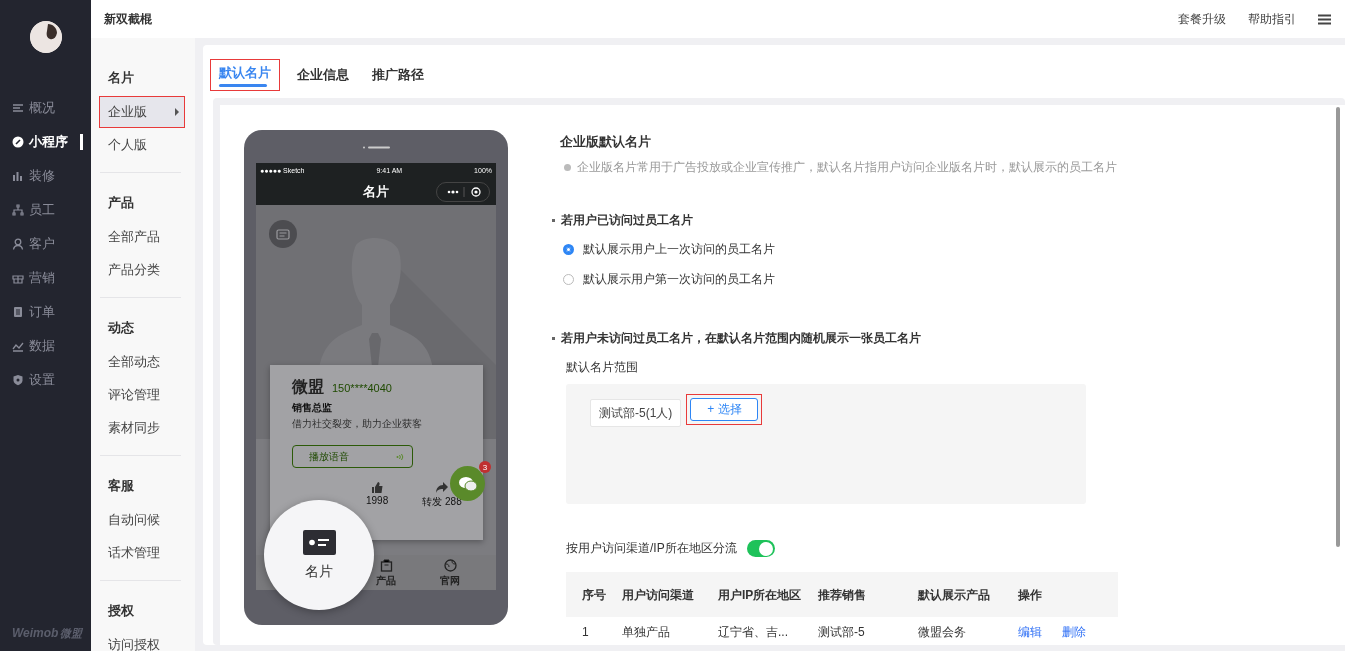 Image resolution: width=1345 pixels, height=651 pixels. Describe the element at coordinates (138, 395) in the screenshot. I see `subnav-item: 评论管理` at that location.